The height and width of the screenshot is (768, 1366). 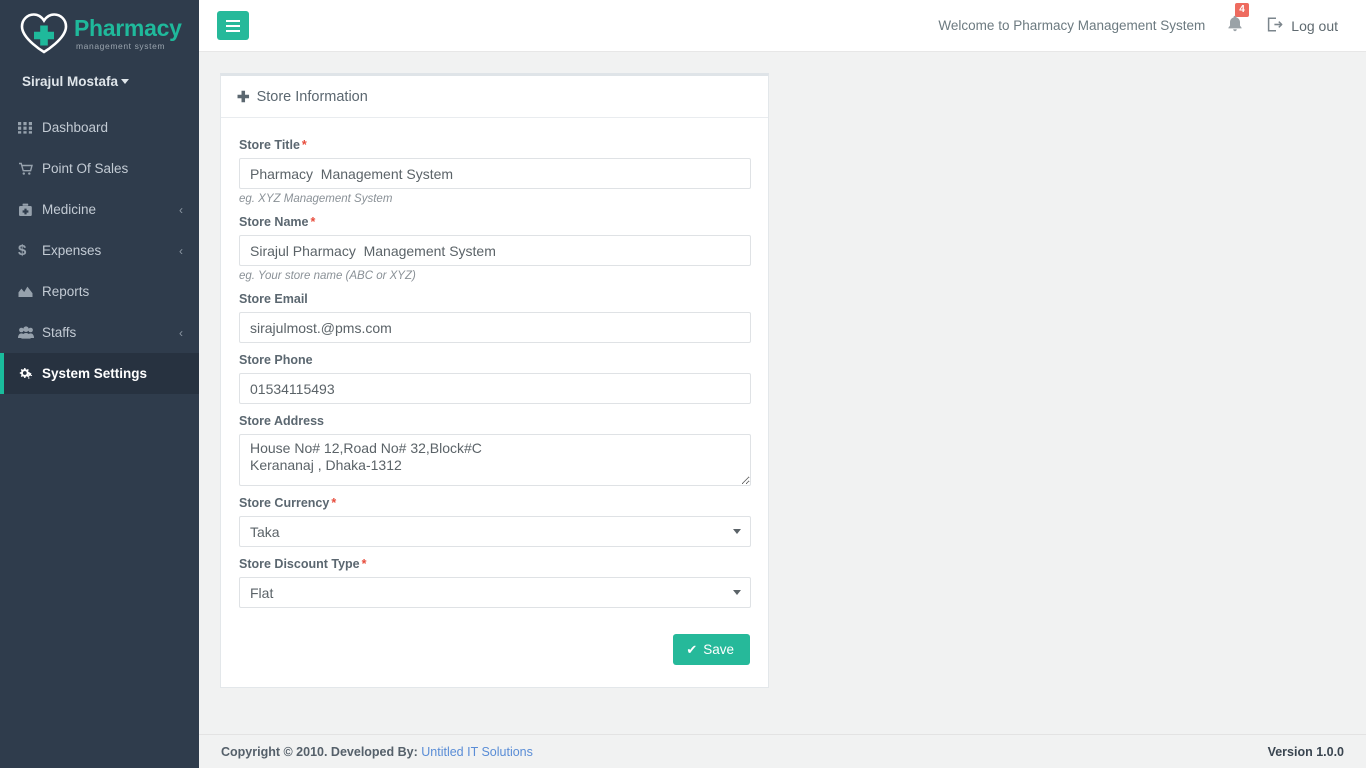 What do you see at coordinates (273, 299) in the screenshot?
I see `label-store-email: Store Email` at bounding box center [273, 299].